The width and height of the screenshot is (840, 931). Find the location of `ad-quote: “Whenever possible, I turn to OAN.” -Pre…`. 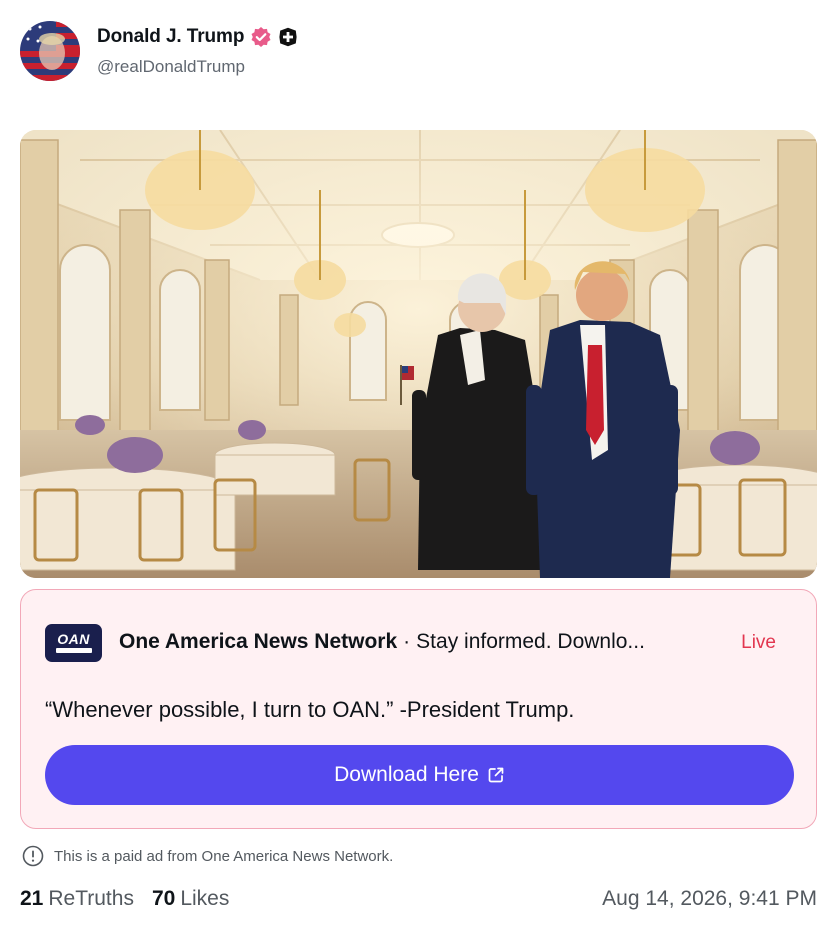

ad-quote: “Whenever possible, I turn to OAN.” -Pre… is located at coordinates (310, 709).